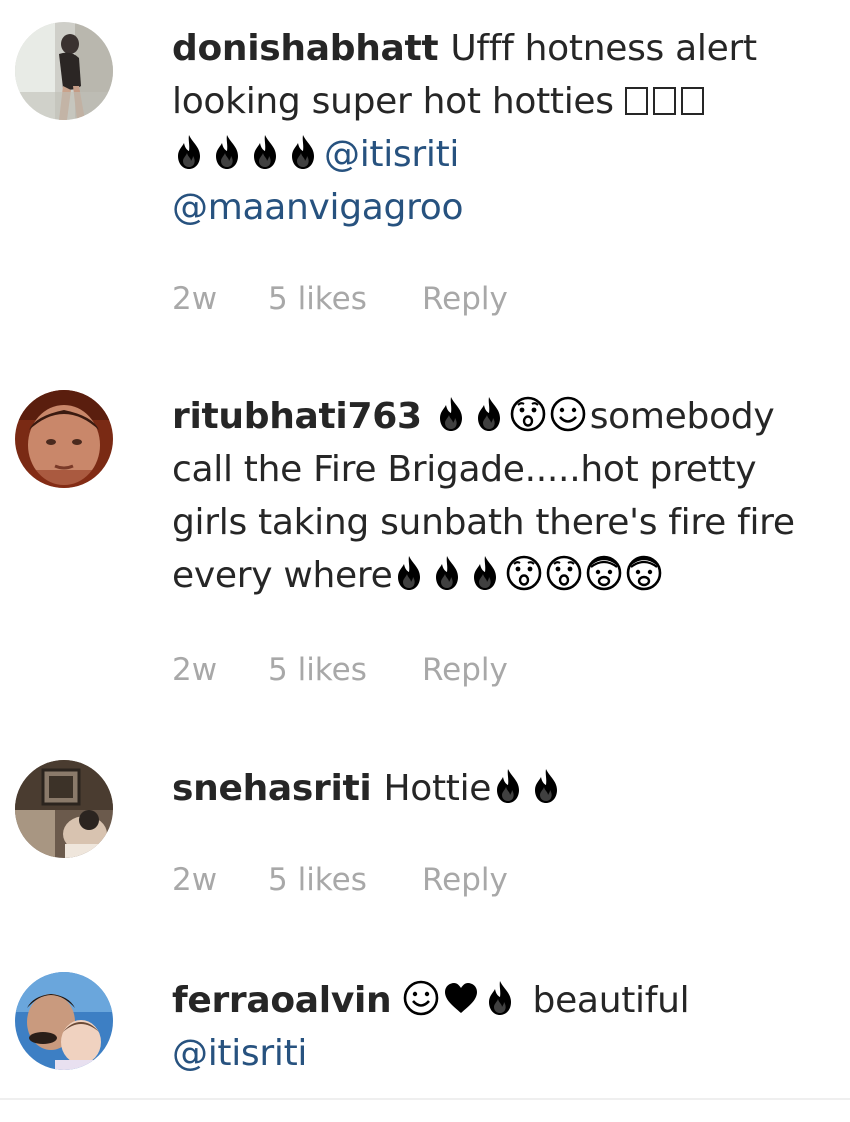 This screenshot has height=1122, width=850. Describe the element at coordinates (297, 416) in the screenshot. I see `comment-username: ritubhati763` at that location.